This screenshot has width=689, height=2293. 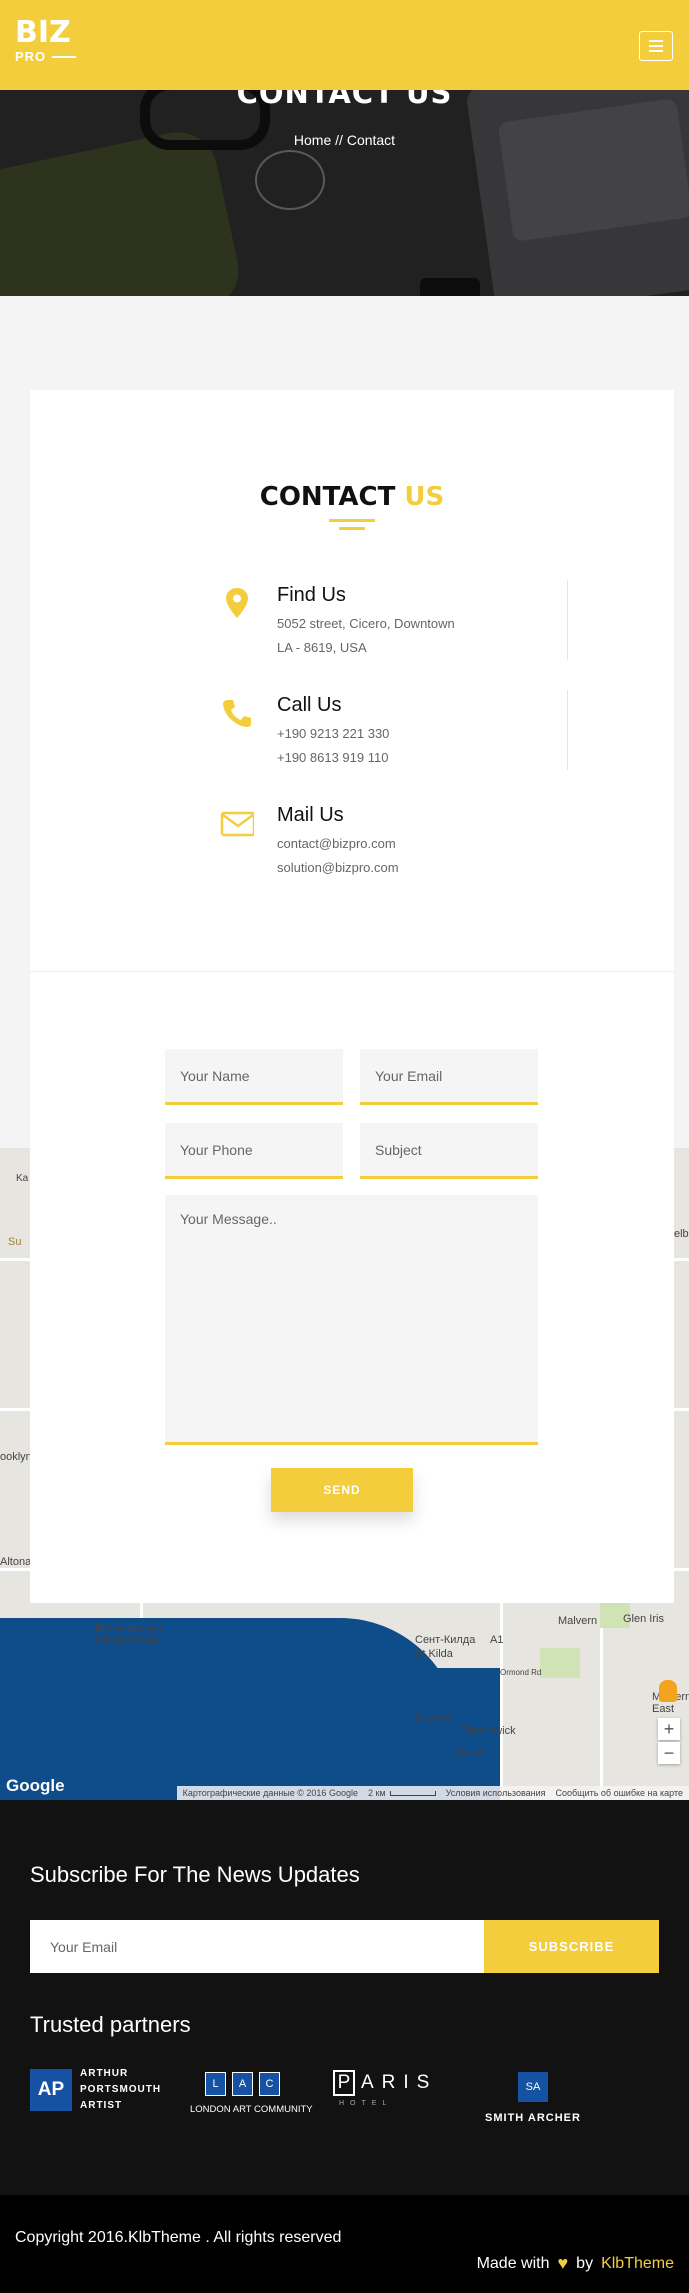 I want to click on made-by-label: by, so click(x=585, y=2263).